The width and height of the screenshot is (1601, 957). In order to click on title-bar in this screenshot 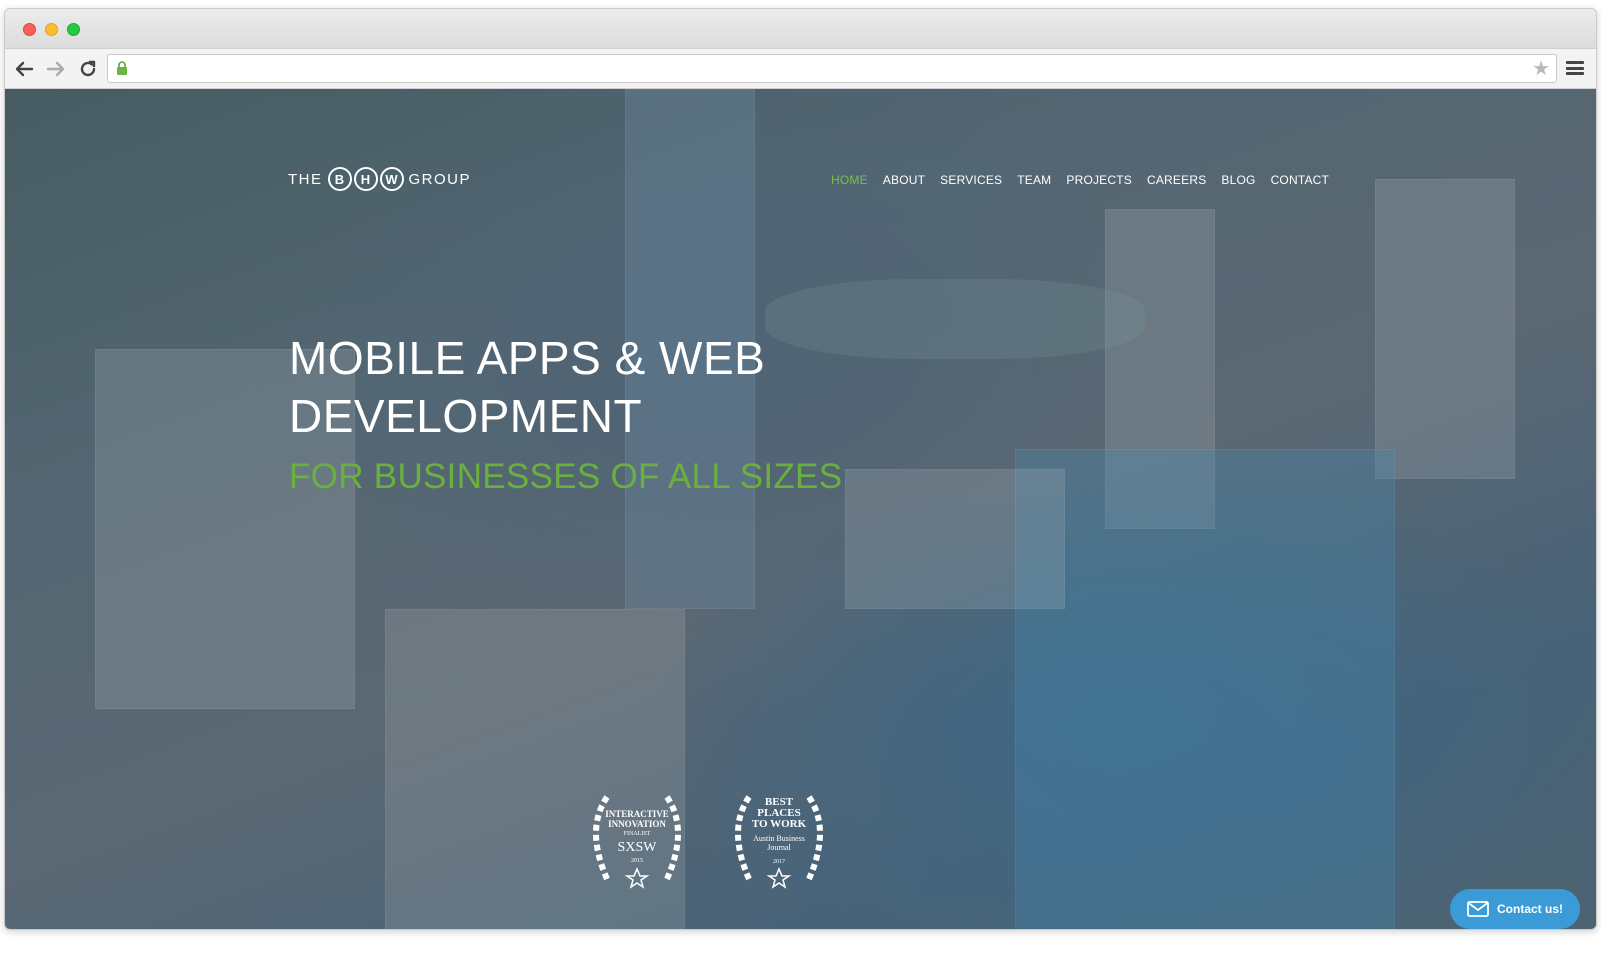, I will do `click(800, 29)`.